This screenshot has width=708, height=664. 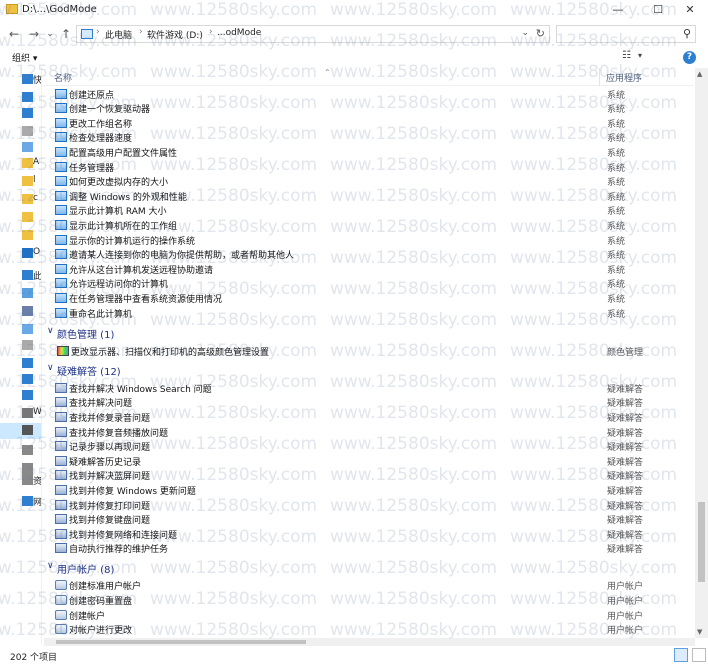 I want to click on title-bar: D:\...\GodMode — ☐ ✕, so click(x=354, y=10).